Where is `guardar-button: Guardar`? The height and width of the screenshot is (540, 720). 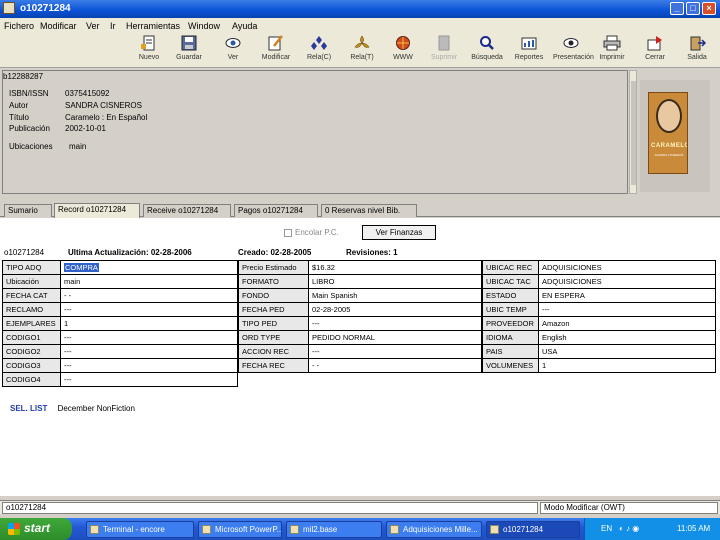 guardar-button: Guardar is located at coordinates (189, 50).